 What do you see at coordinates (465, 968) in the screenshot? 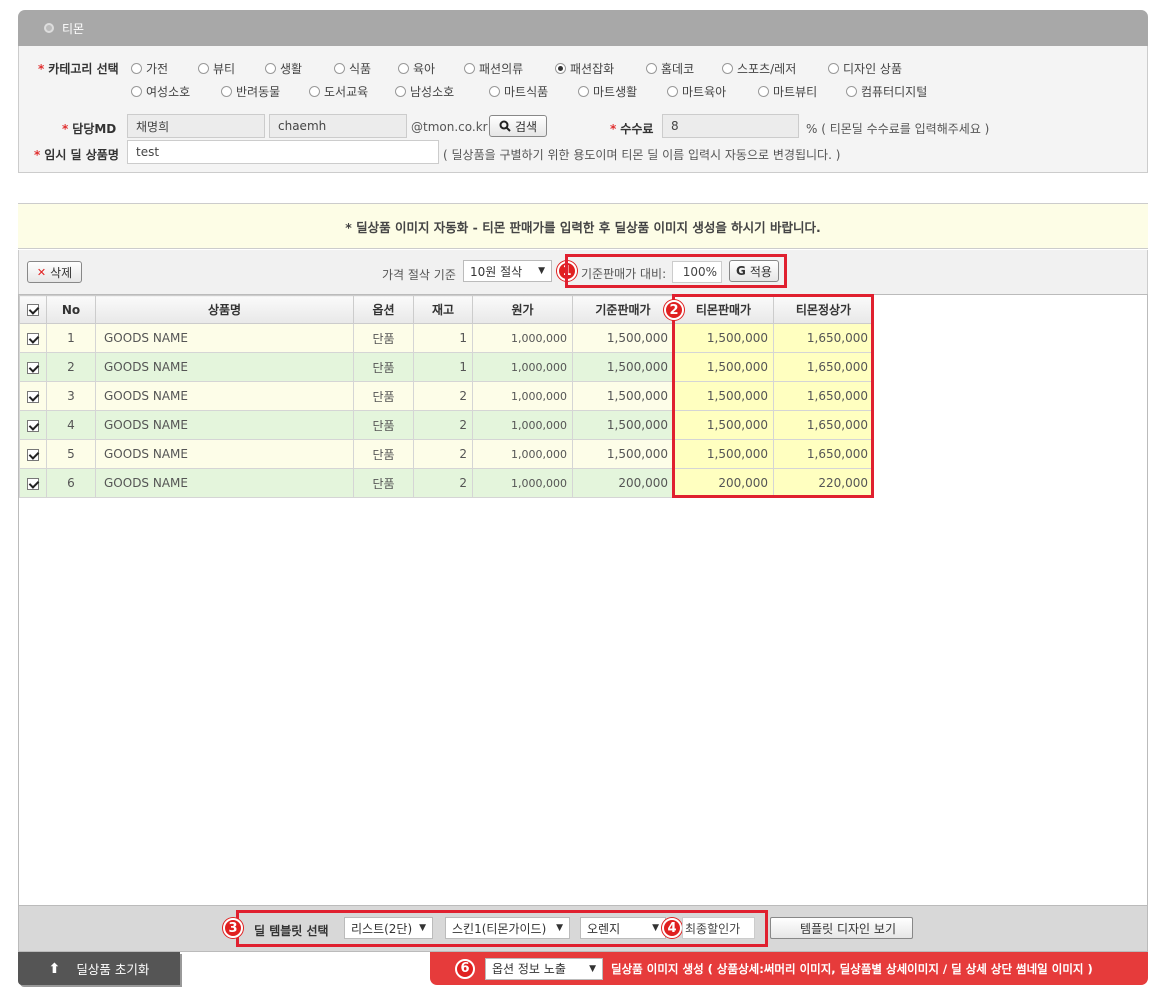
I see `badge-6: 6` at bounding box center [465, 968].